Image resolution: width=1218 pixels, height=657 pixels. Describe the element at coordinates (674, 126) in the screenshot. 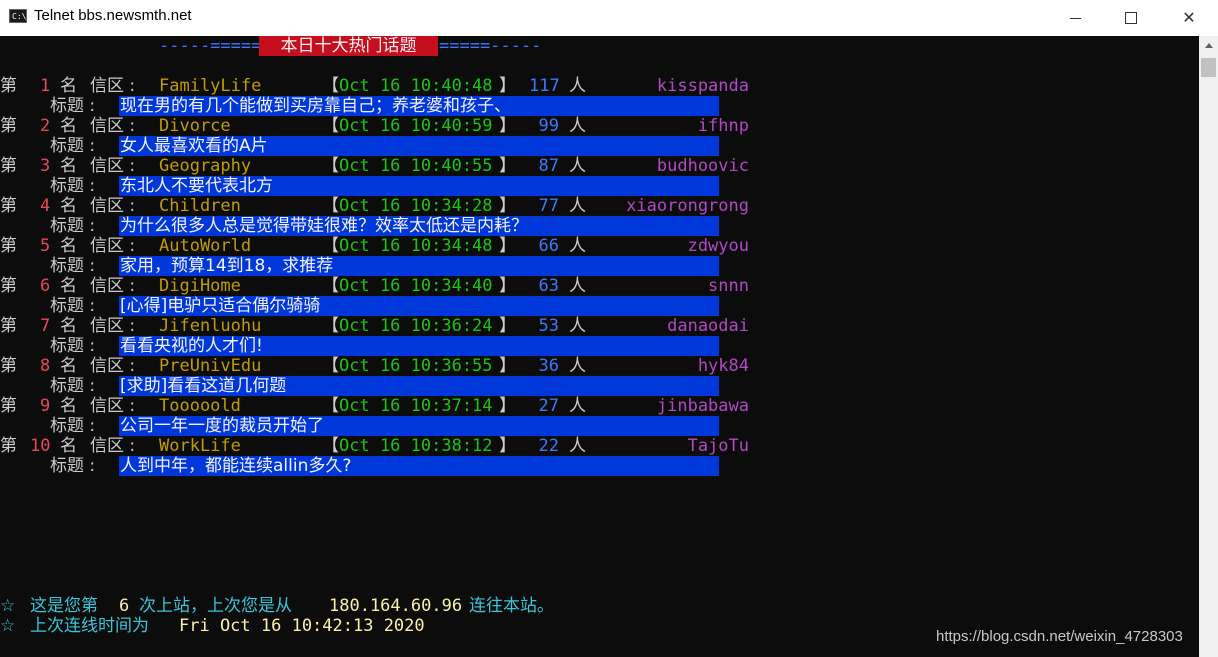

I see `topic-author: ifhnp` at that location.